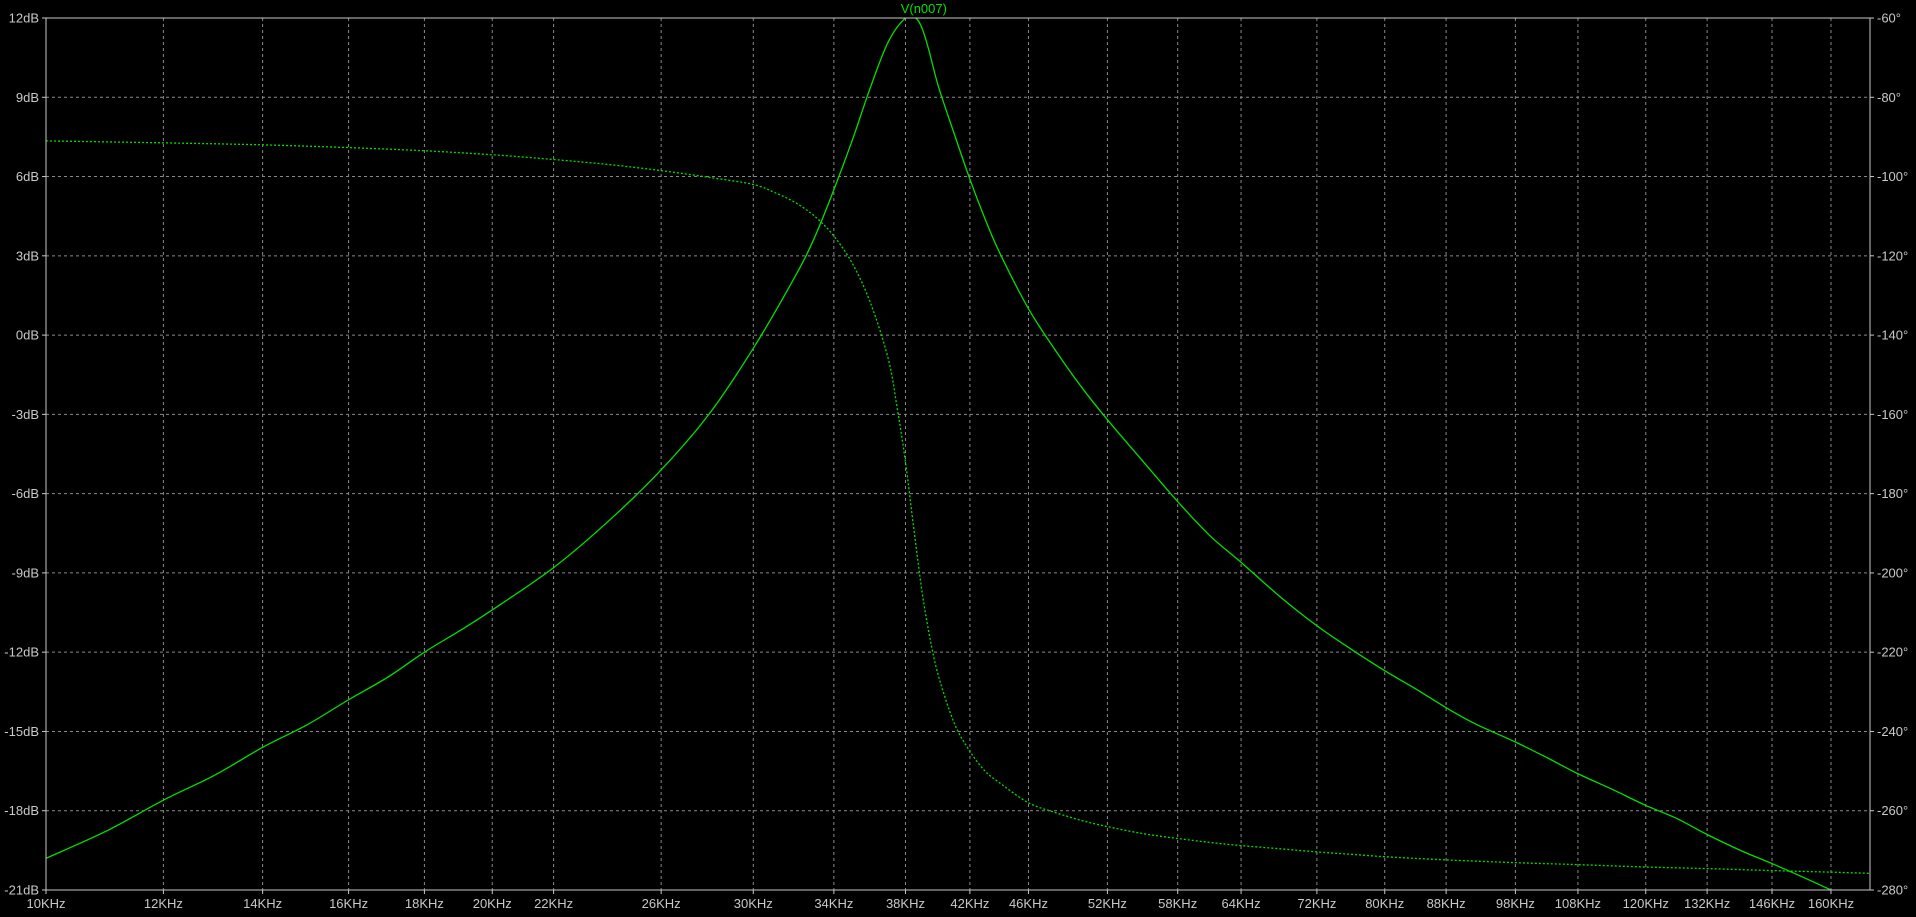  Describe the element at coordinates (1892, 890) in the screenshot. I see `right-tick-label: -280°` at that location.